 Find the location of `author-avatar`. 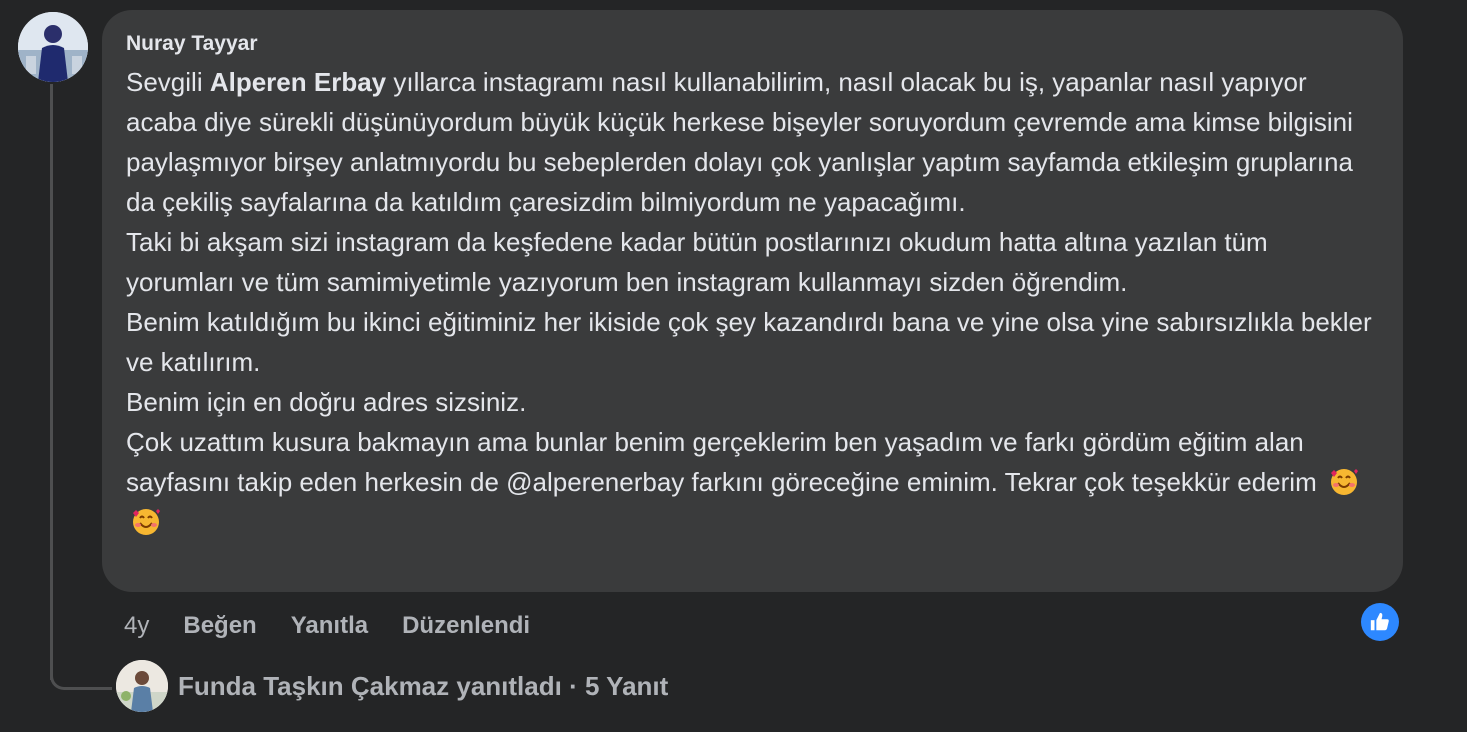

author-avatar is located at coordinates (53, 47).